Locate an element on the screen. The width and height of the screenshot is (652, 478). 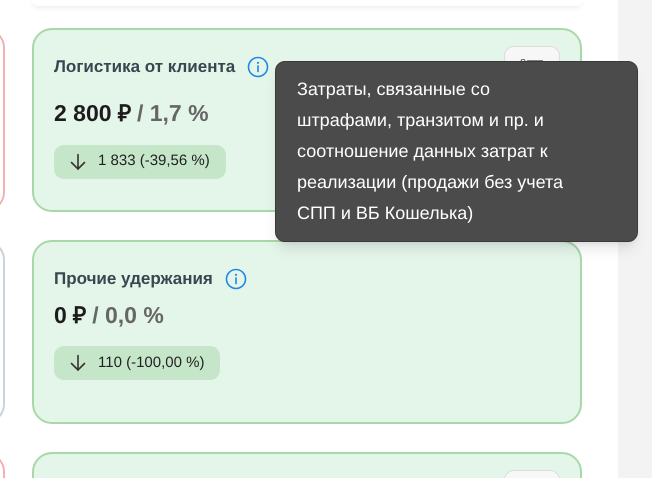
percent-value: / 0,0 % is located at coordinates (128, 315).